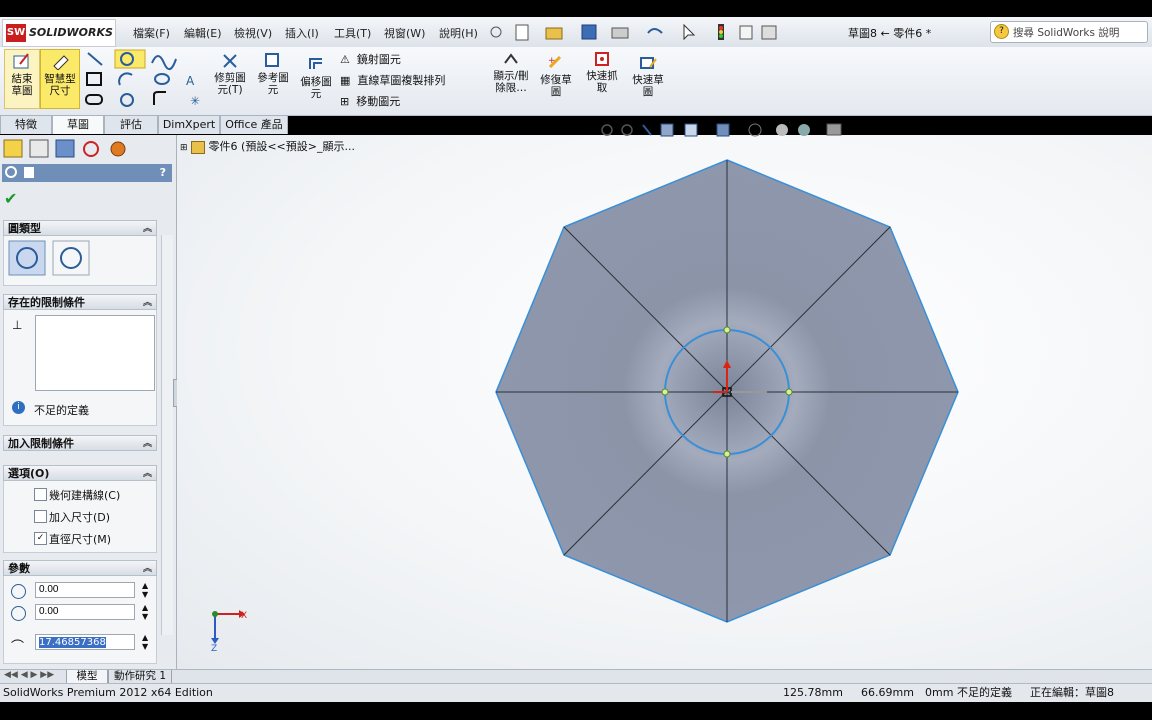 This screenshot has width=1152, height=720. Describe the element at coordinates (627, 130) in the screenshot. I see `zoom-to-area-icon` at that location.